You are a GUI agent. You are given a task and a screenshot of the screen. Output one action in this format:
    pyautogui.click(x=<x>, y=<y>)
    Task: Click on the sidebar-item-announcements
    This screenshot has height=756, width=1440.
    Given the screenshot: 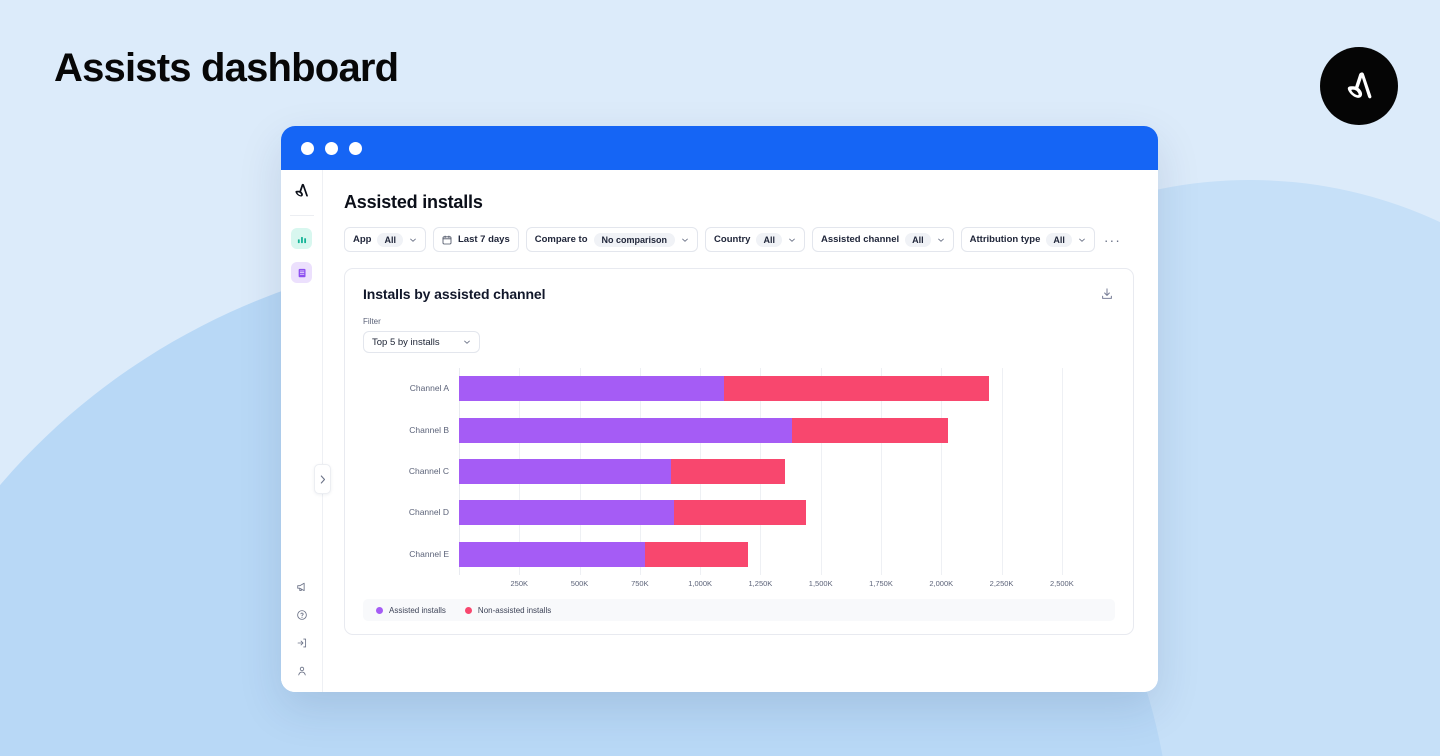 What is the action you would take?
    pyautogui.click(x=302, y=587)
    